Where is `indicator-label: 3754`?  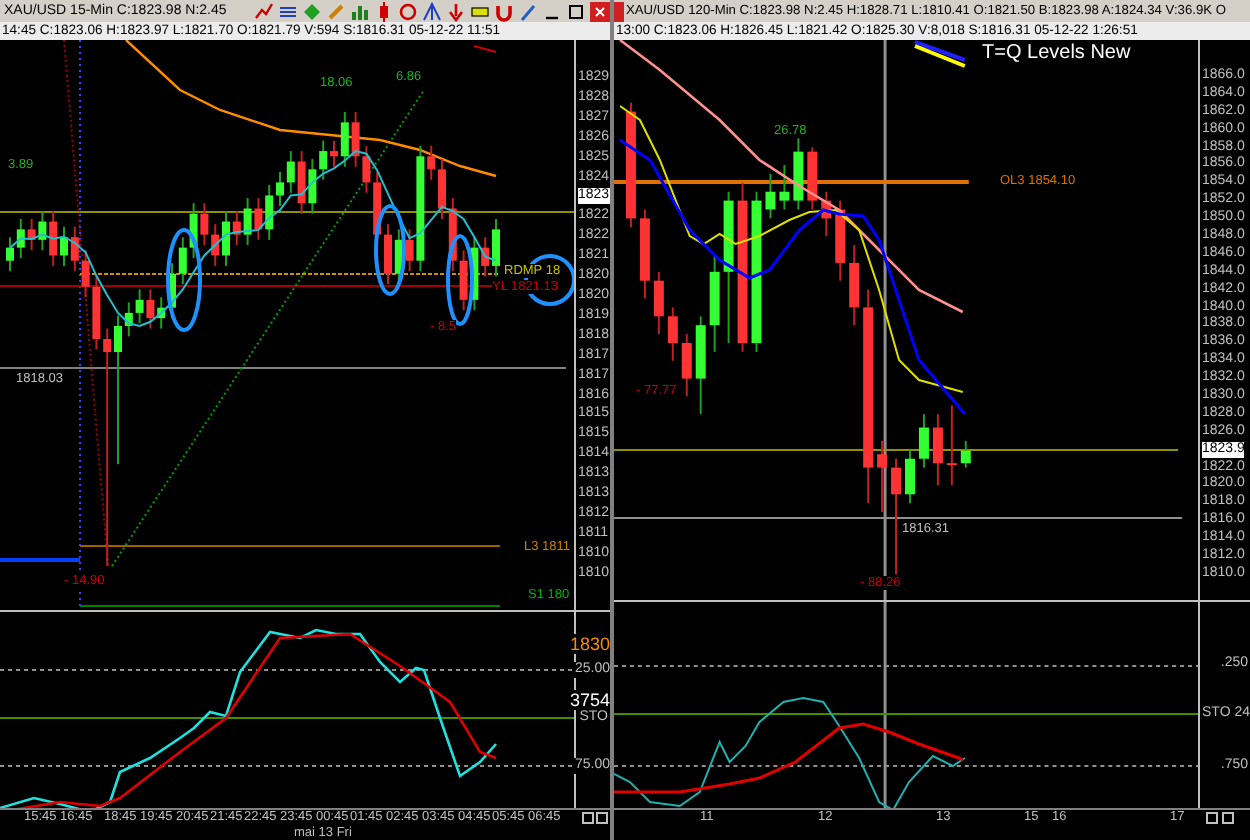
indicator-label: 3754 is located at coordinates (589, 700).